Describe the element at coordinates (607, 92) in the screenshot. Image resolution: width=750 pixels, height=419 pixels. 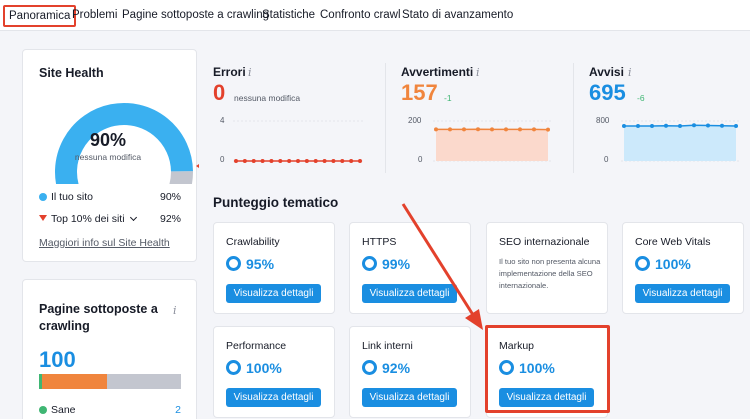
I see `notices-value: 695` at that location.